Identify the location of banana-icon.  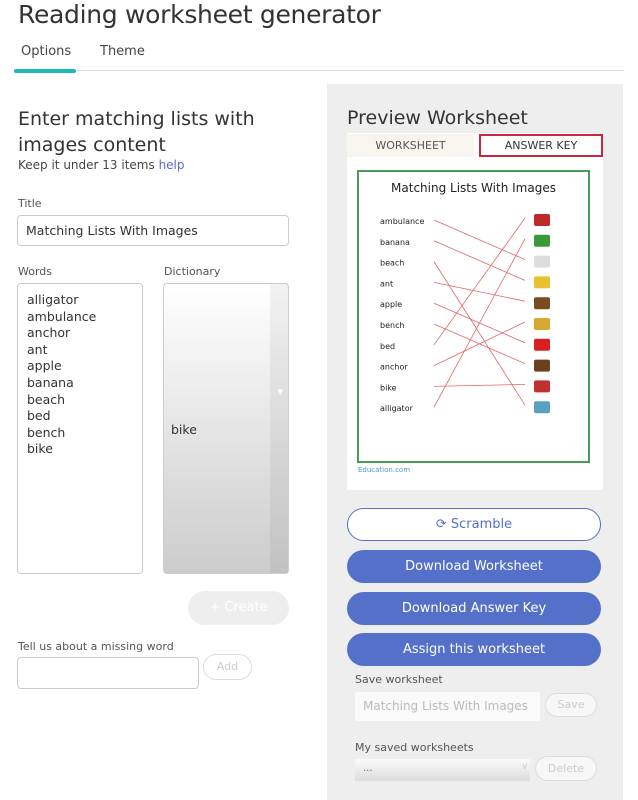
(542, 282).